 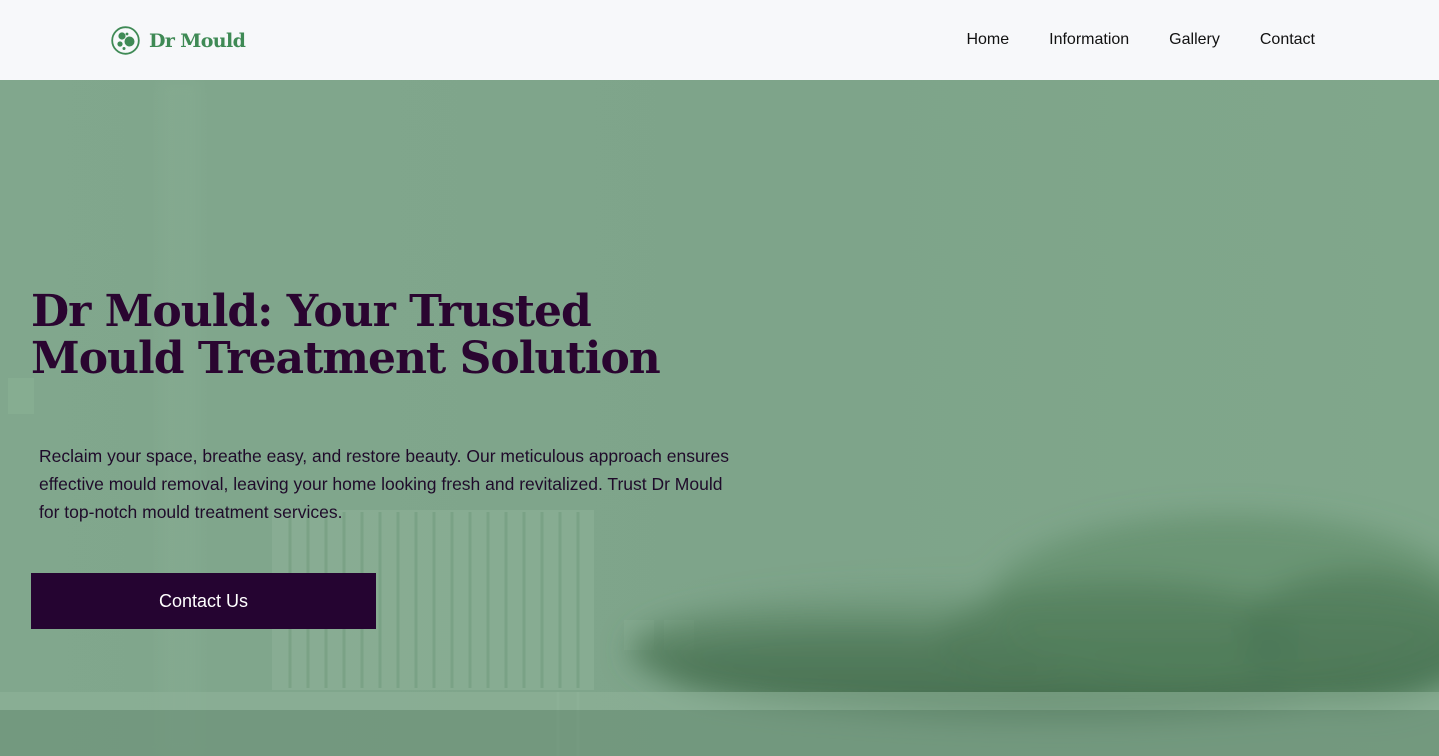 I want to click on mould-spores-icon, so click(x=125, y=40).